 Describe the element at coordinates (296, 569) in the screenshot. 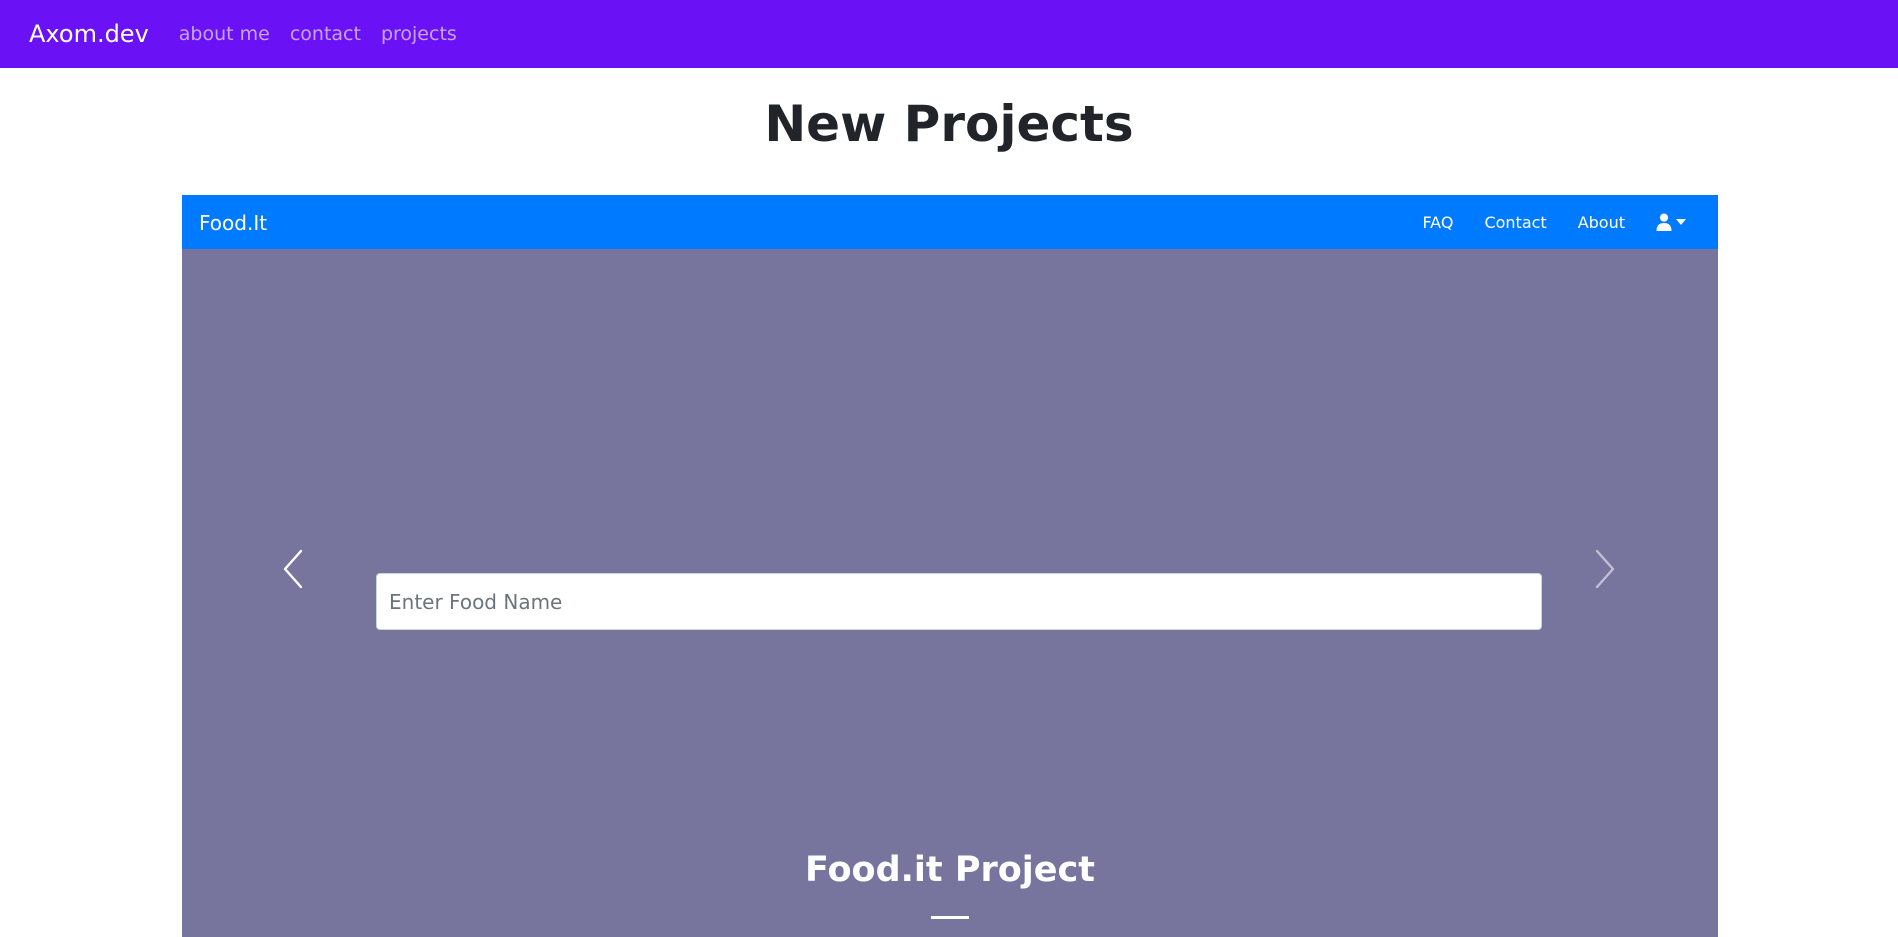

I see `chevron-left-icon` at that location.